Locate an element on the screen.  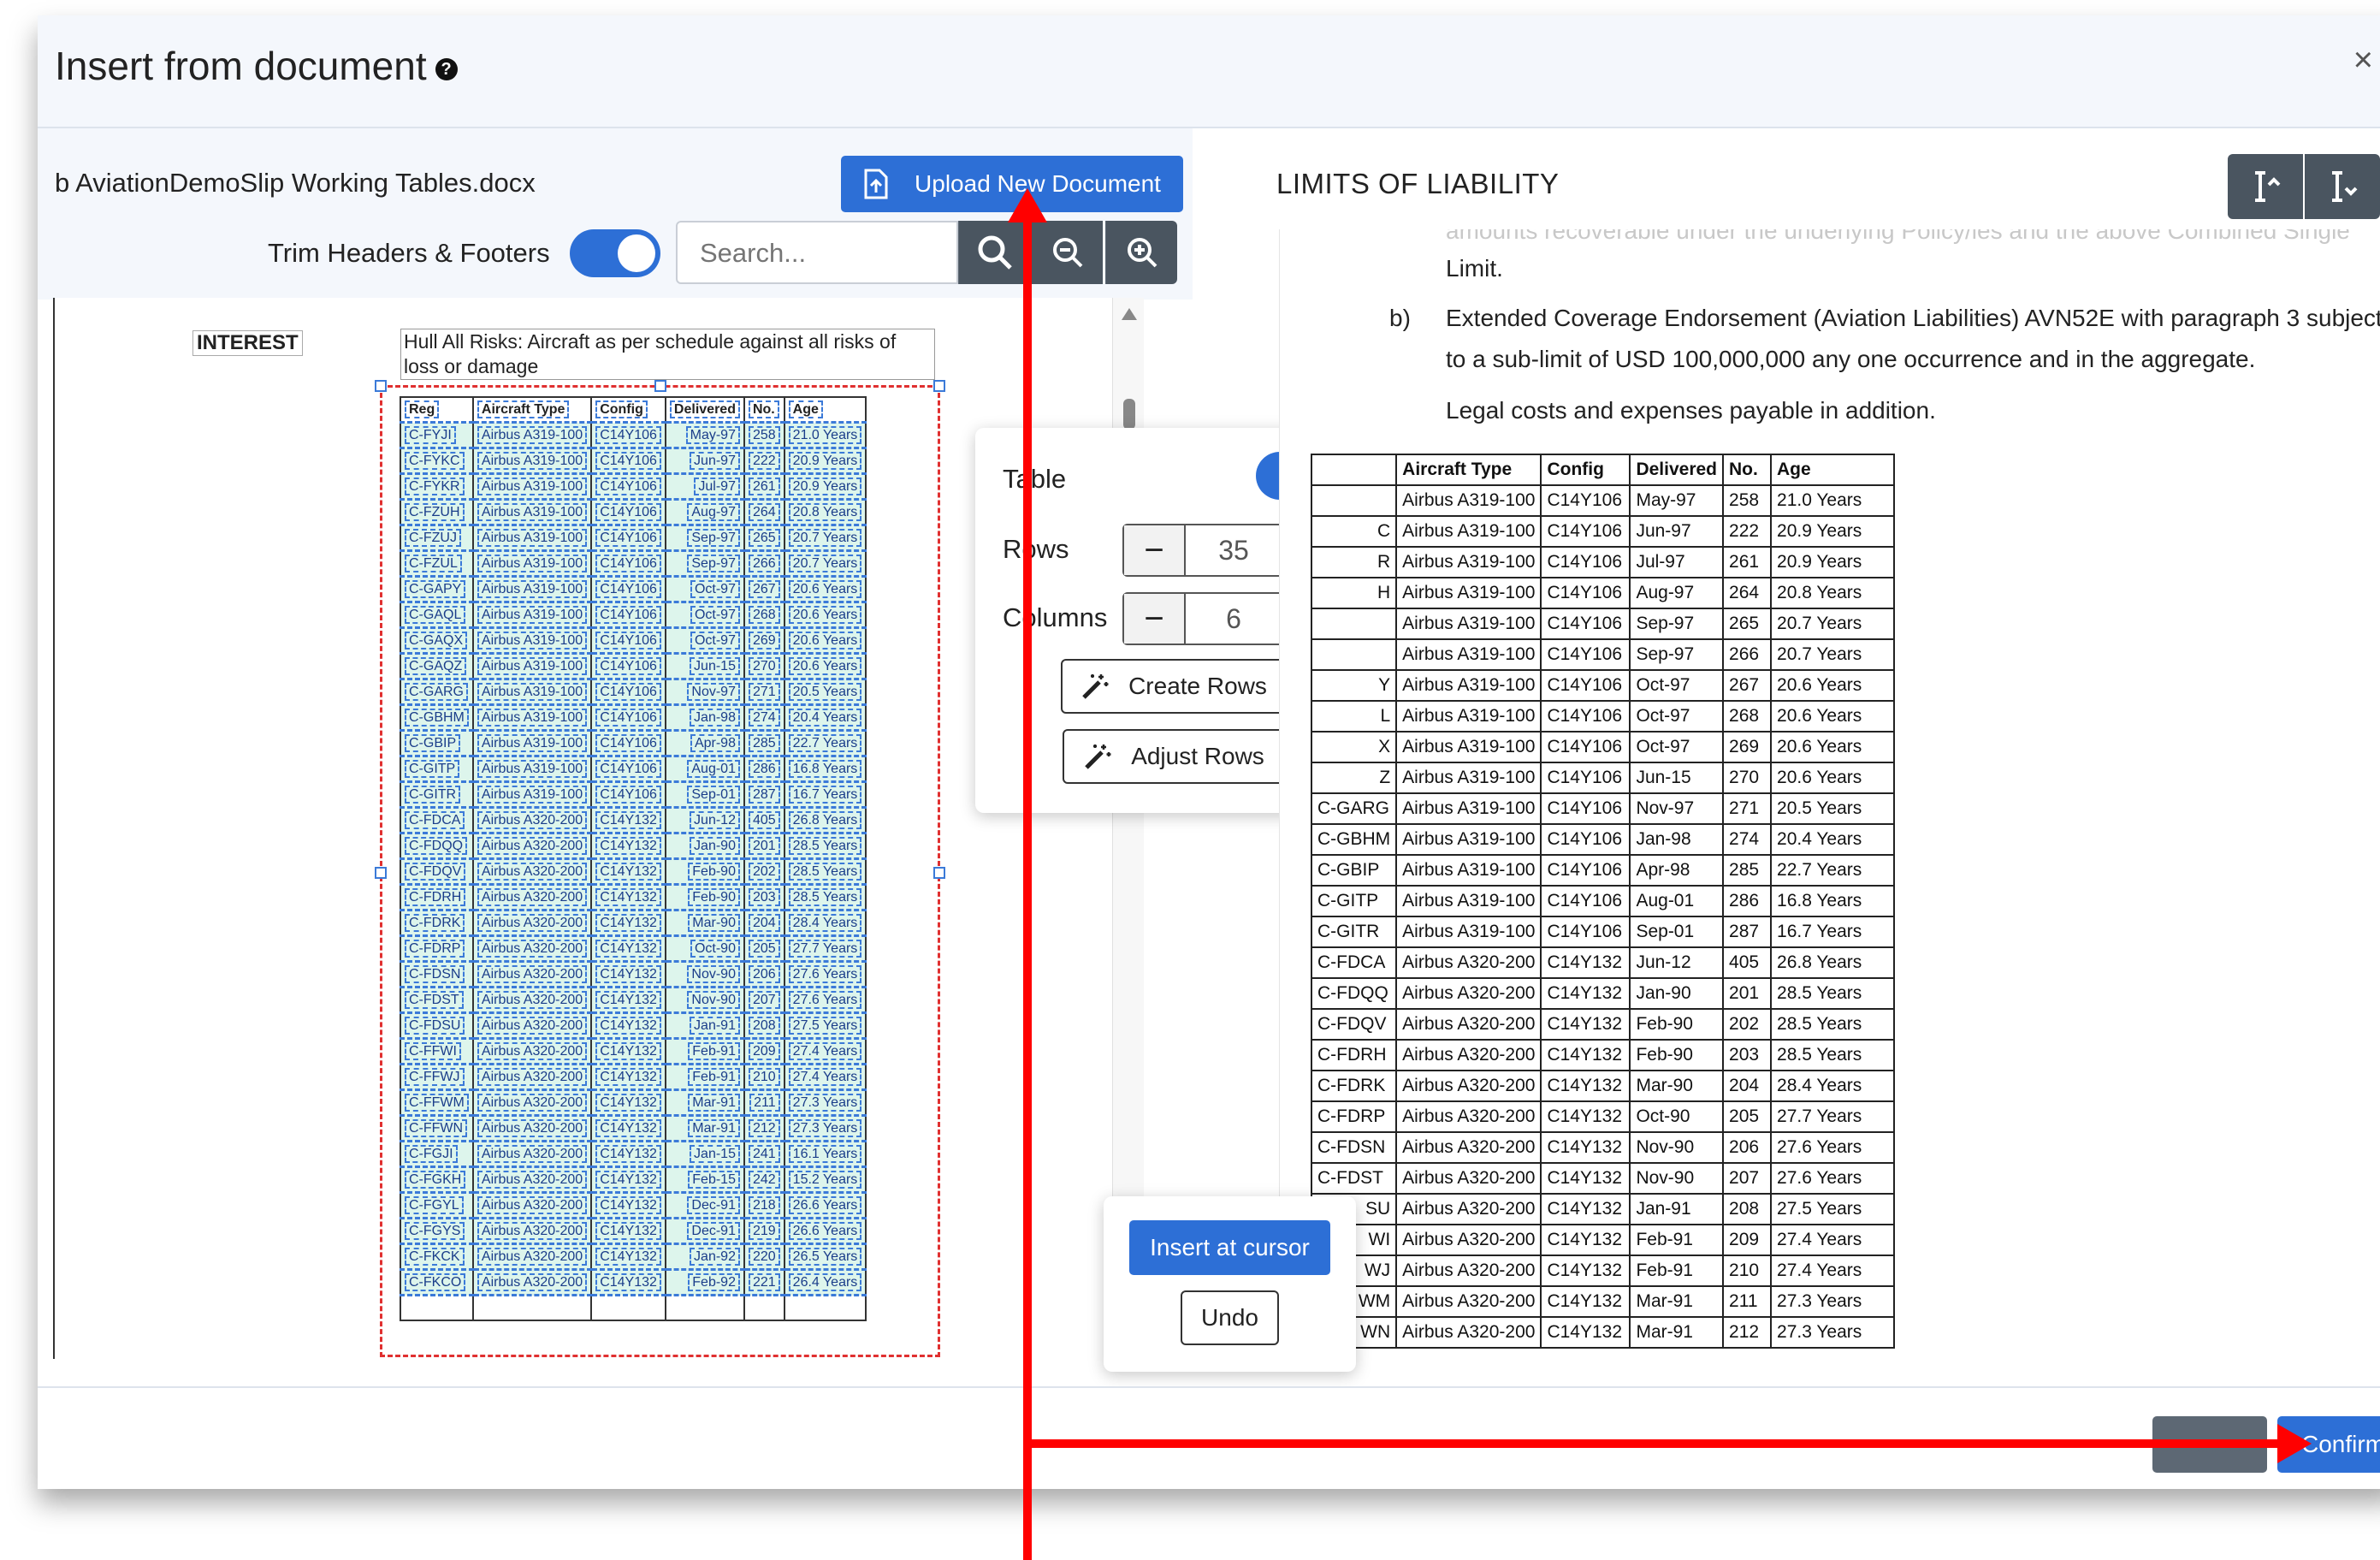
rows-value: 35 is located at coordinates (1233, 550).